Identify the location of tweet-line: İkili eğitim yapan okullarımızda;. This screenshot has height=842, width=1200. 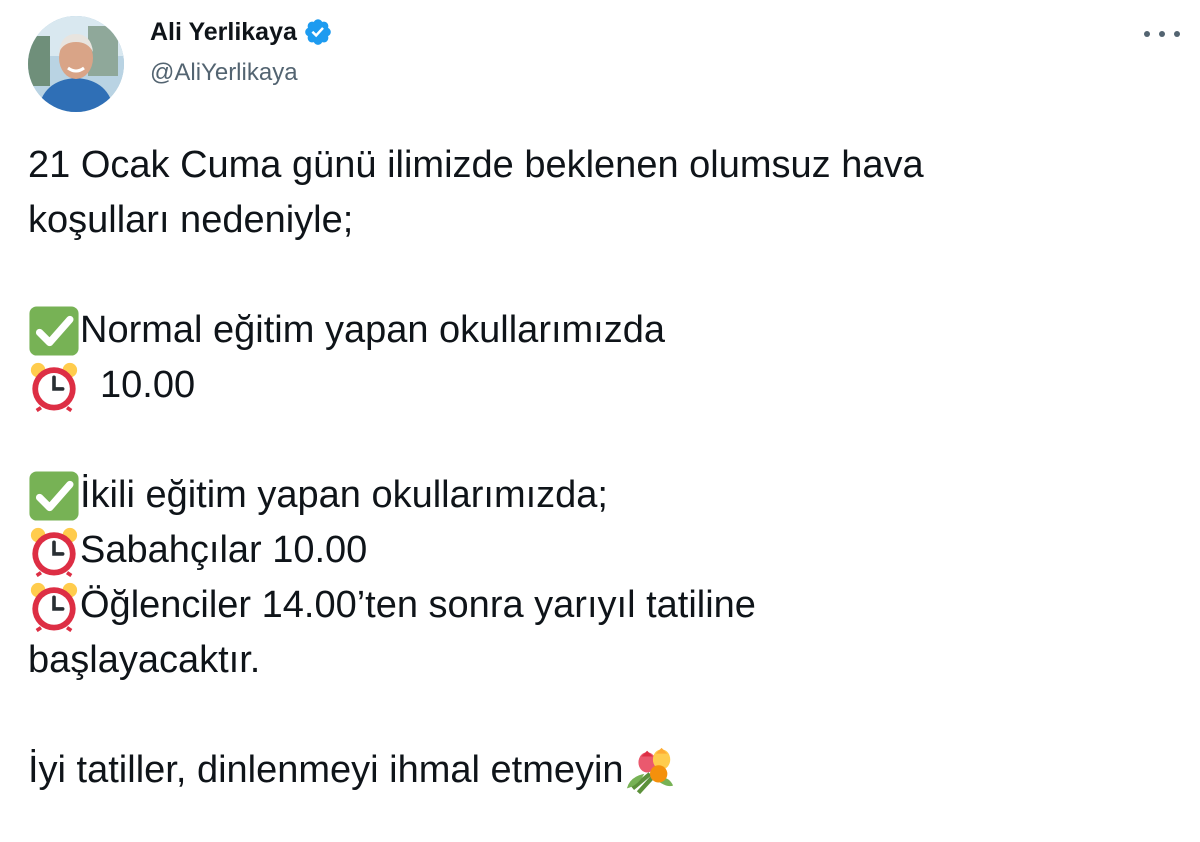
(603, 495).